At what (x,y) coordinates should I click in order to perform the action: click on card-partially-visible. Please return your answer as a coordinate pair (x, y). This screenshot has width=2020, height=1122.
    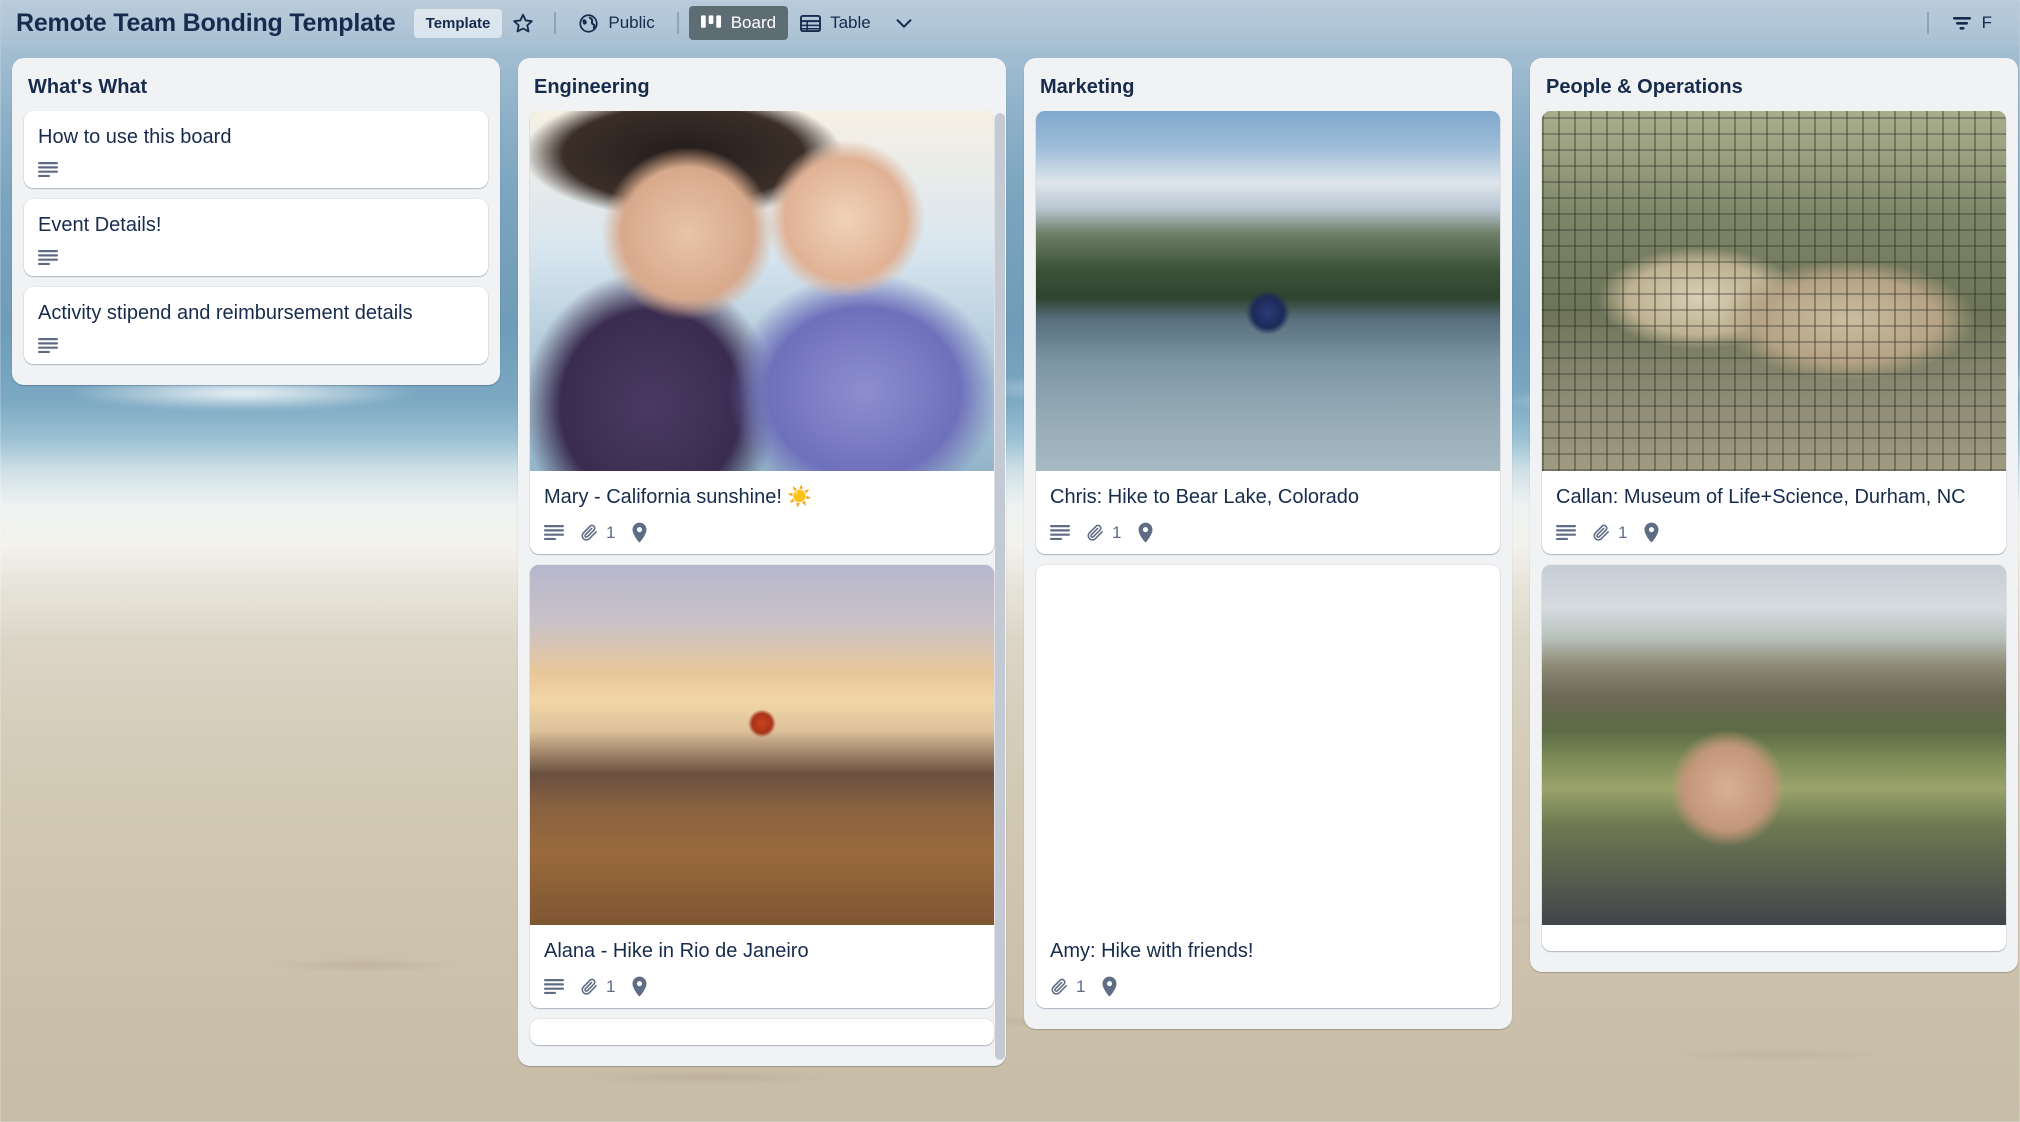
    Looking at the image, I should click on (762, 1032).